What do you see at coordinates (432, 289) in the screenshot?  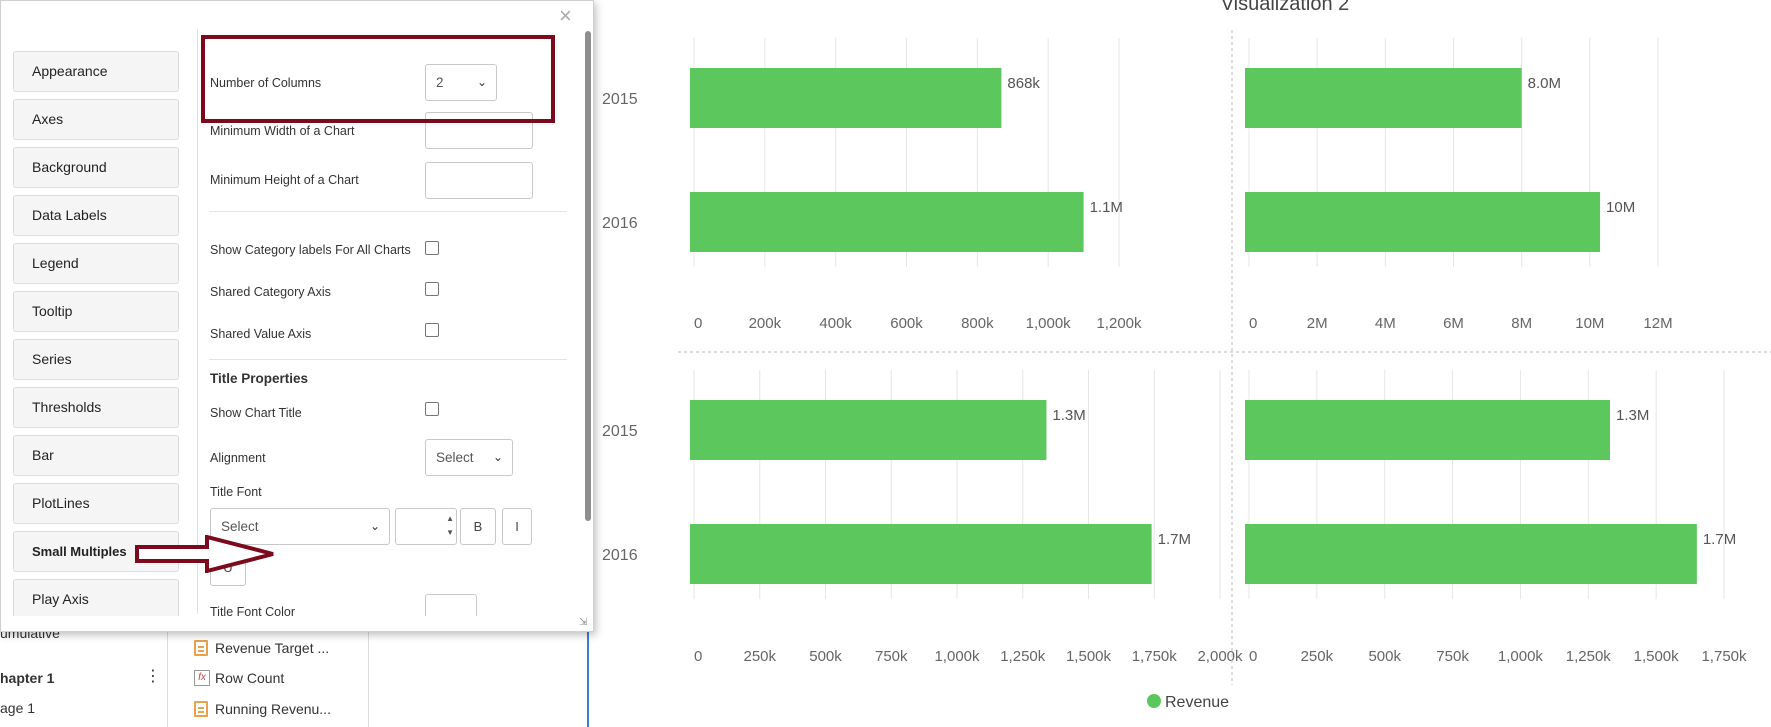 I see `shared-category-axis-checkbox` at bounding box center [432, 289].